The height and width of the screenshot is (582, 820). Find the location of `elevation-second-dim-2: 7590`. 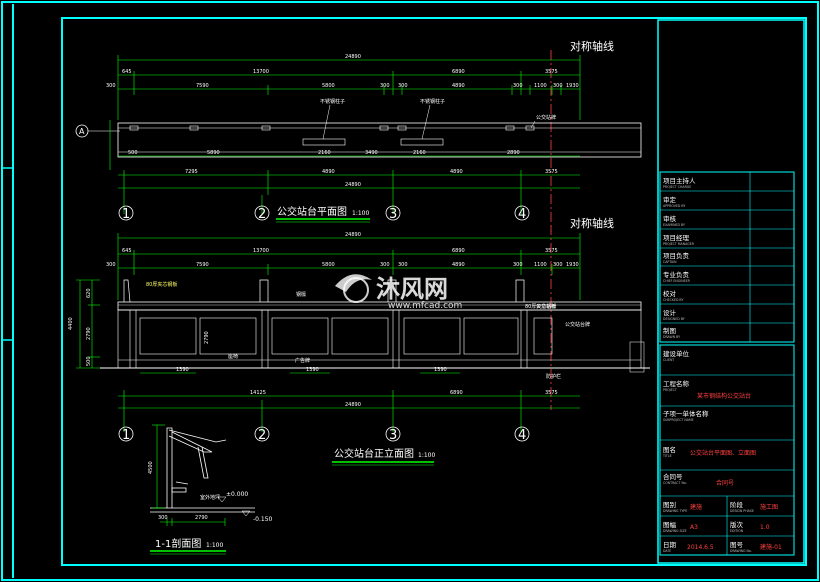

elevation-second-dim-2: 7590 is located at coordinates (202, 265).